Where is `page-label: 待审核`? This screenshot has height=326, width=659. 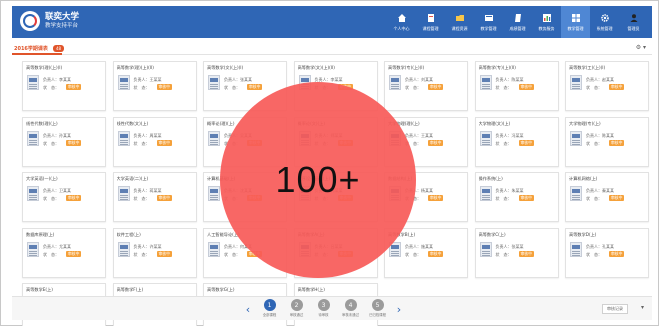
page-label: 待审核 is located at coordinates (323, 315).